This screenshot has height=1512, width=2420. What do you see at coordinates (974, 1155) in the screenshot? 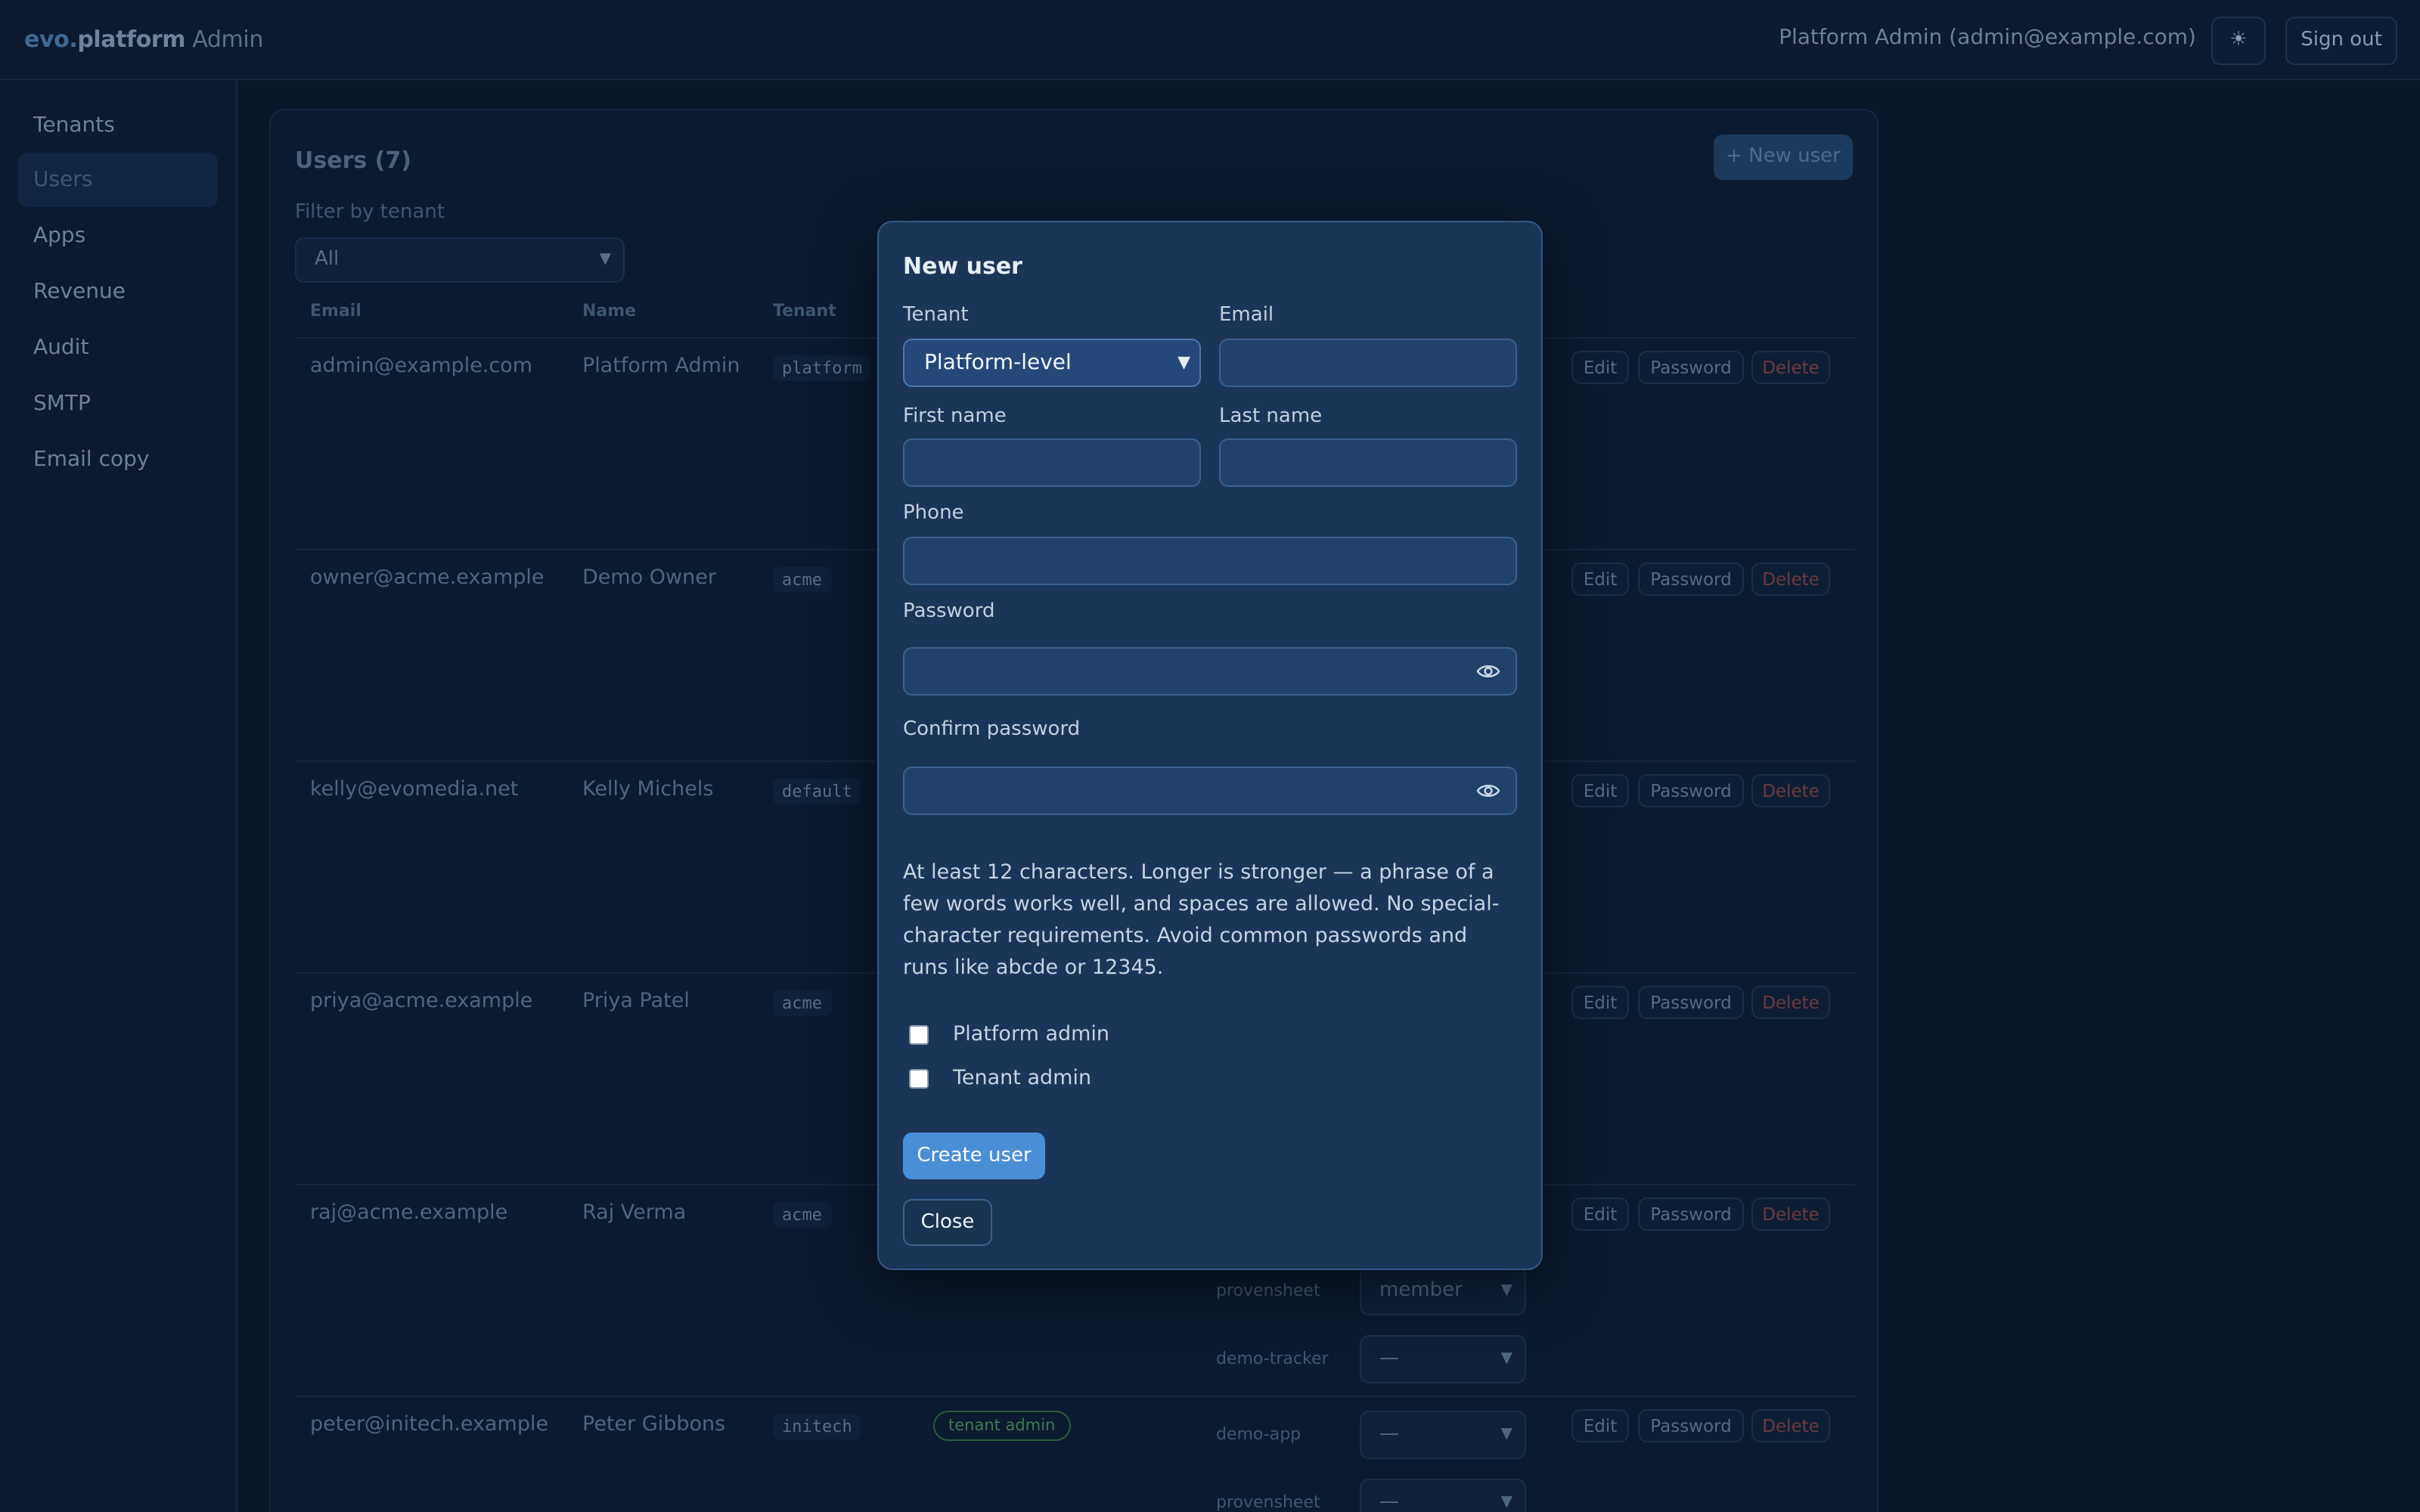
I see `create-user-button: Create user` at bounding box center [974, 1155].